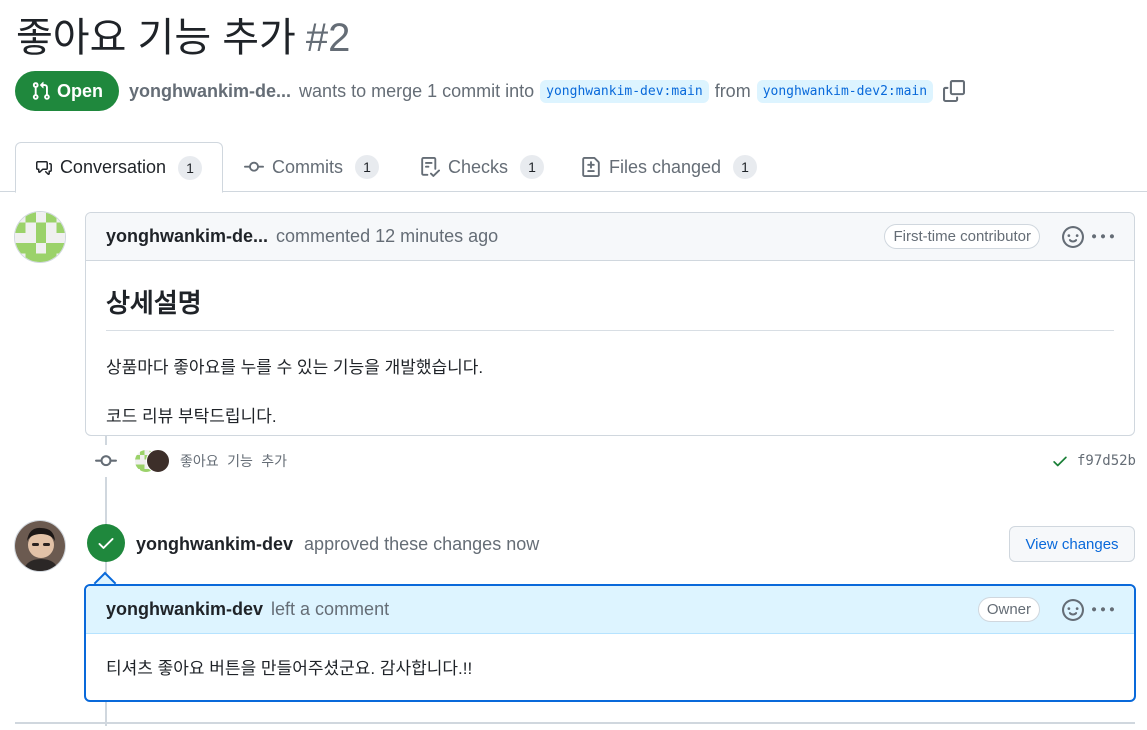 The image size is (1147, 730). What do you see at coordinates (610, 307) in the screenshot?
I see `comment-heading: 상세설명` at bounding box center [610, 307].